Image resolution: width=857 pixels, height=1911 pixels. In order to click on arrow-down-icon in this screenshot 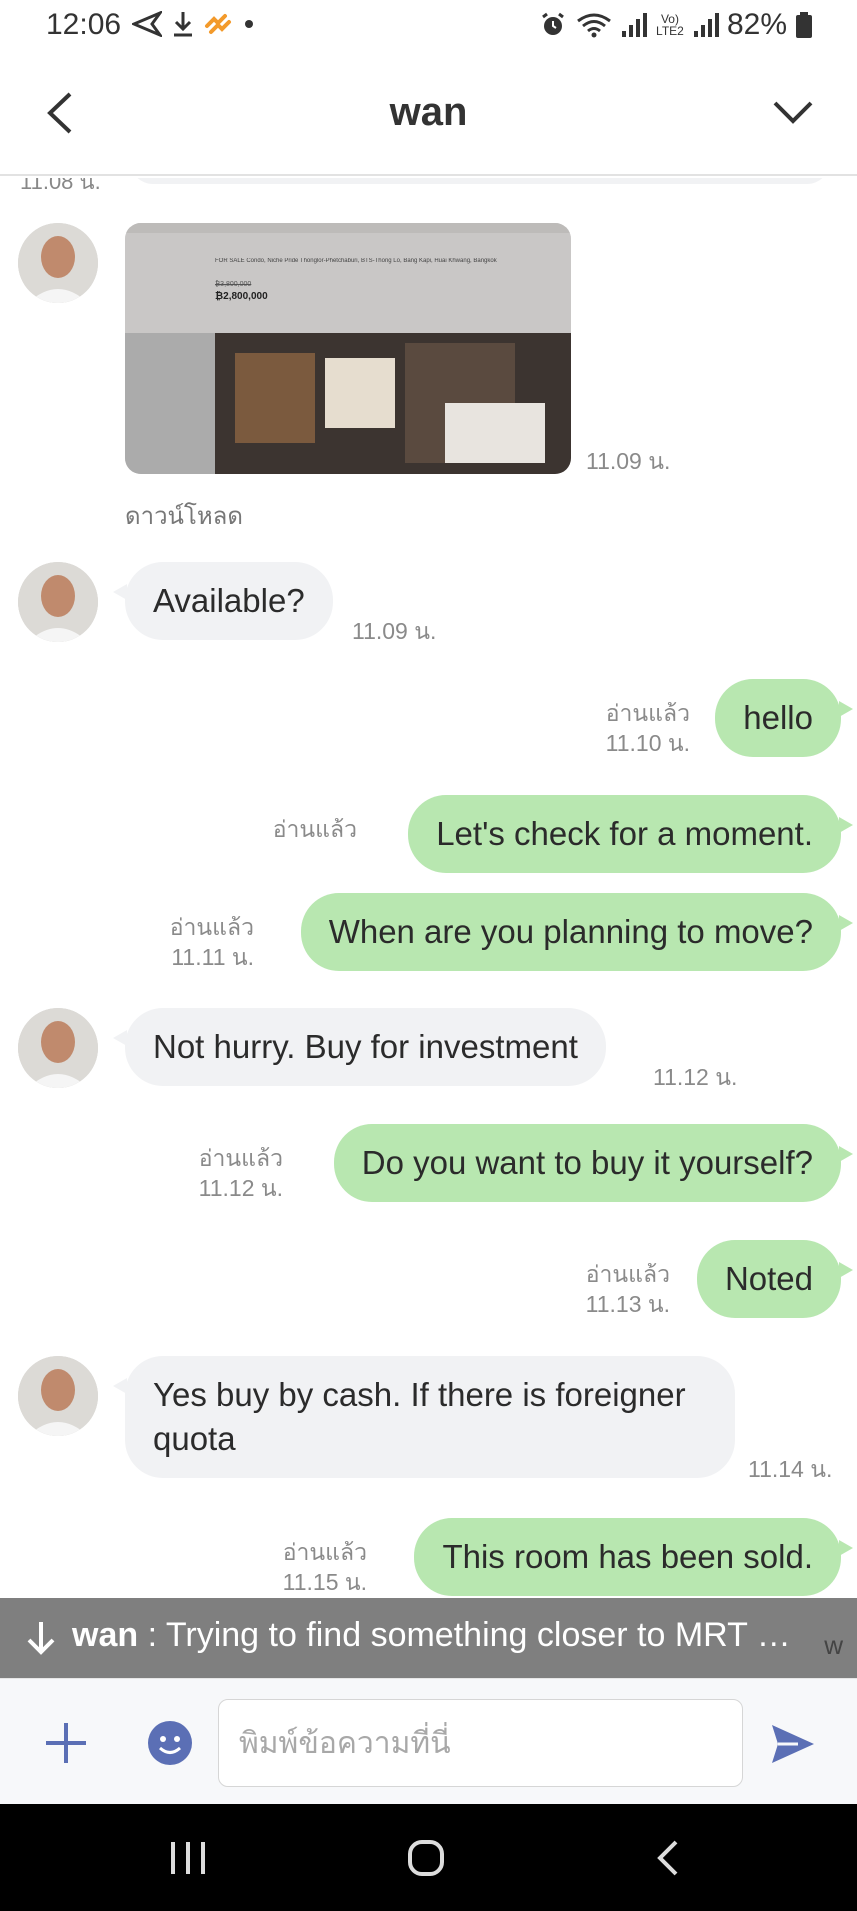, I will do `click(41, 1638)`.